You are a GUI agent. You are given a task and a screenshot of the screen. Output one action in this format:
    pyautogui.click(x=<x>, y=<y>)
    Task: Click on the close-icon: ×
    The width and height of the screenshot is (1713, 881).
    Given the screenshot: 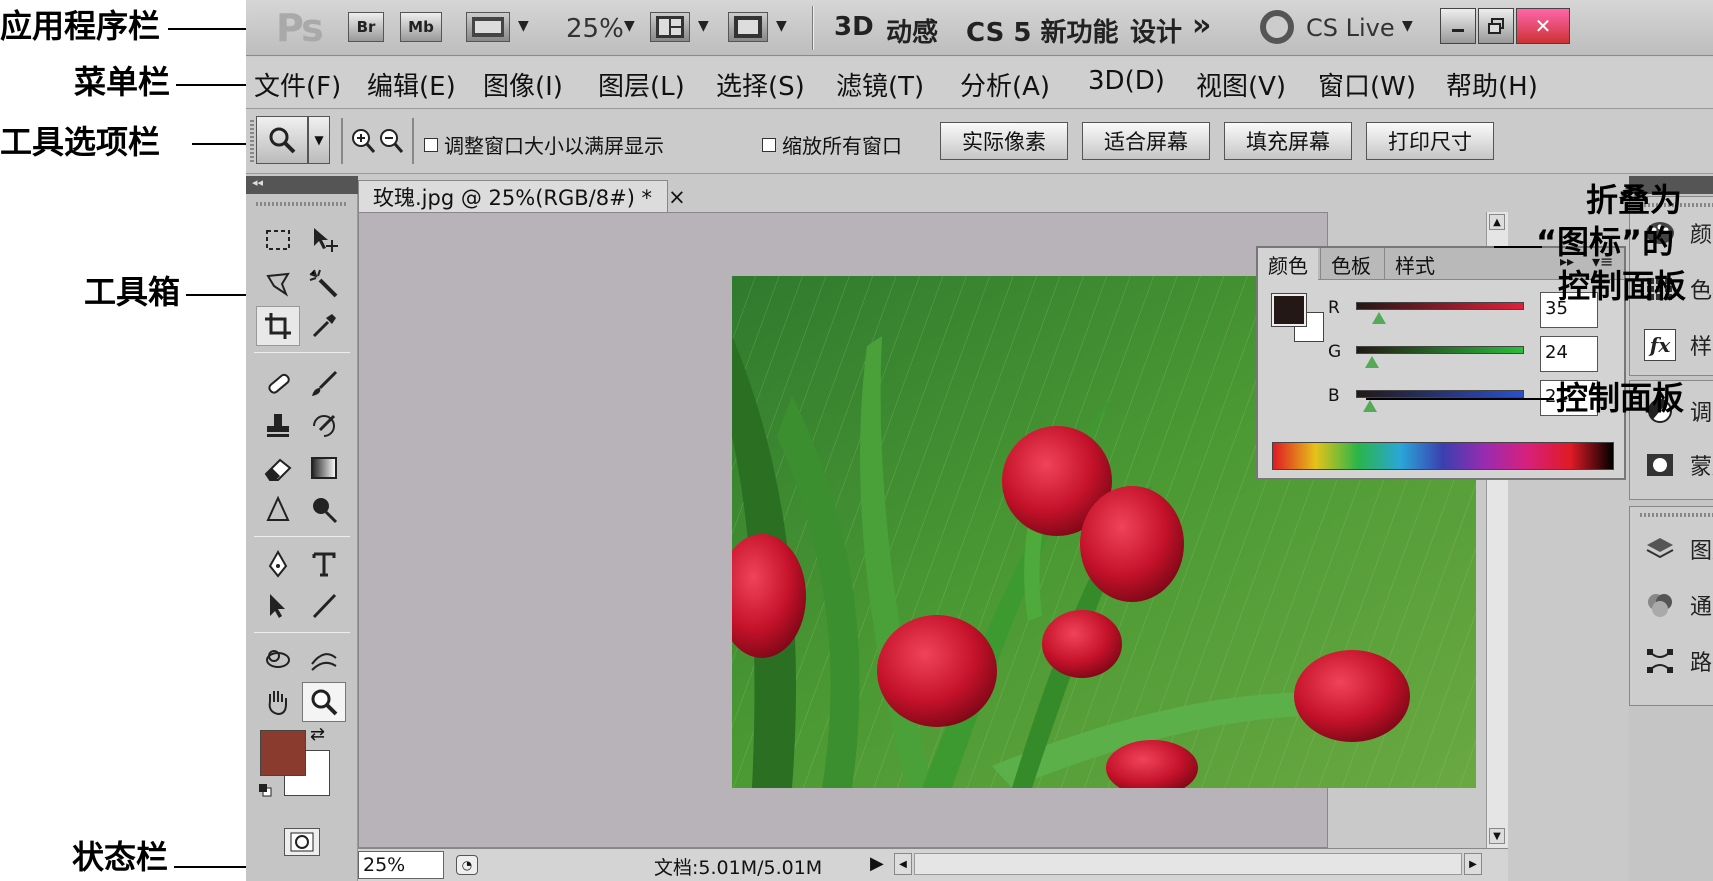 What is the action you would take?
    pyautogui.click(x=677, y=197)
    